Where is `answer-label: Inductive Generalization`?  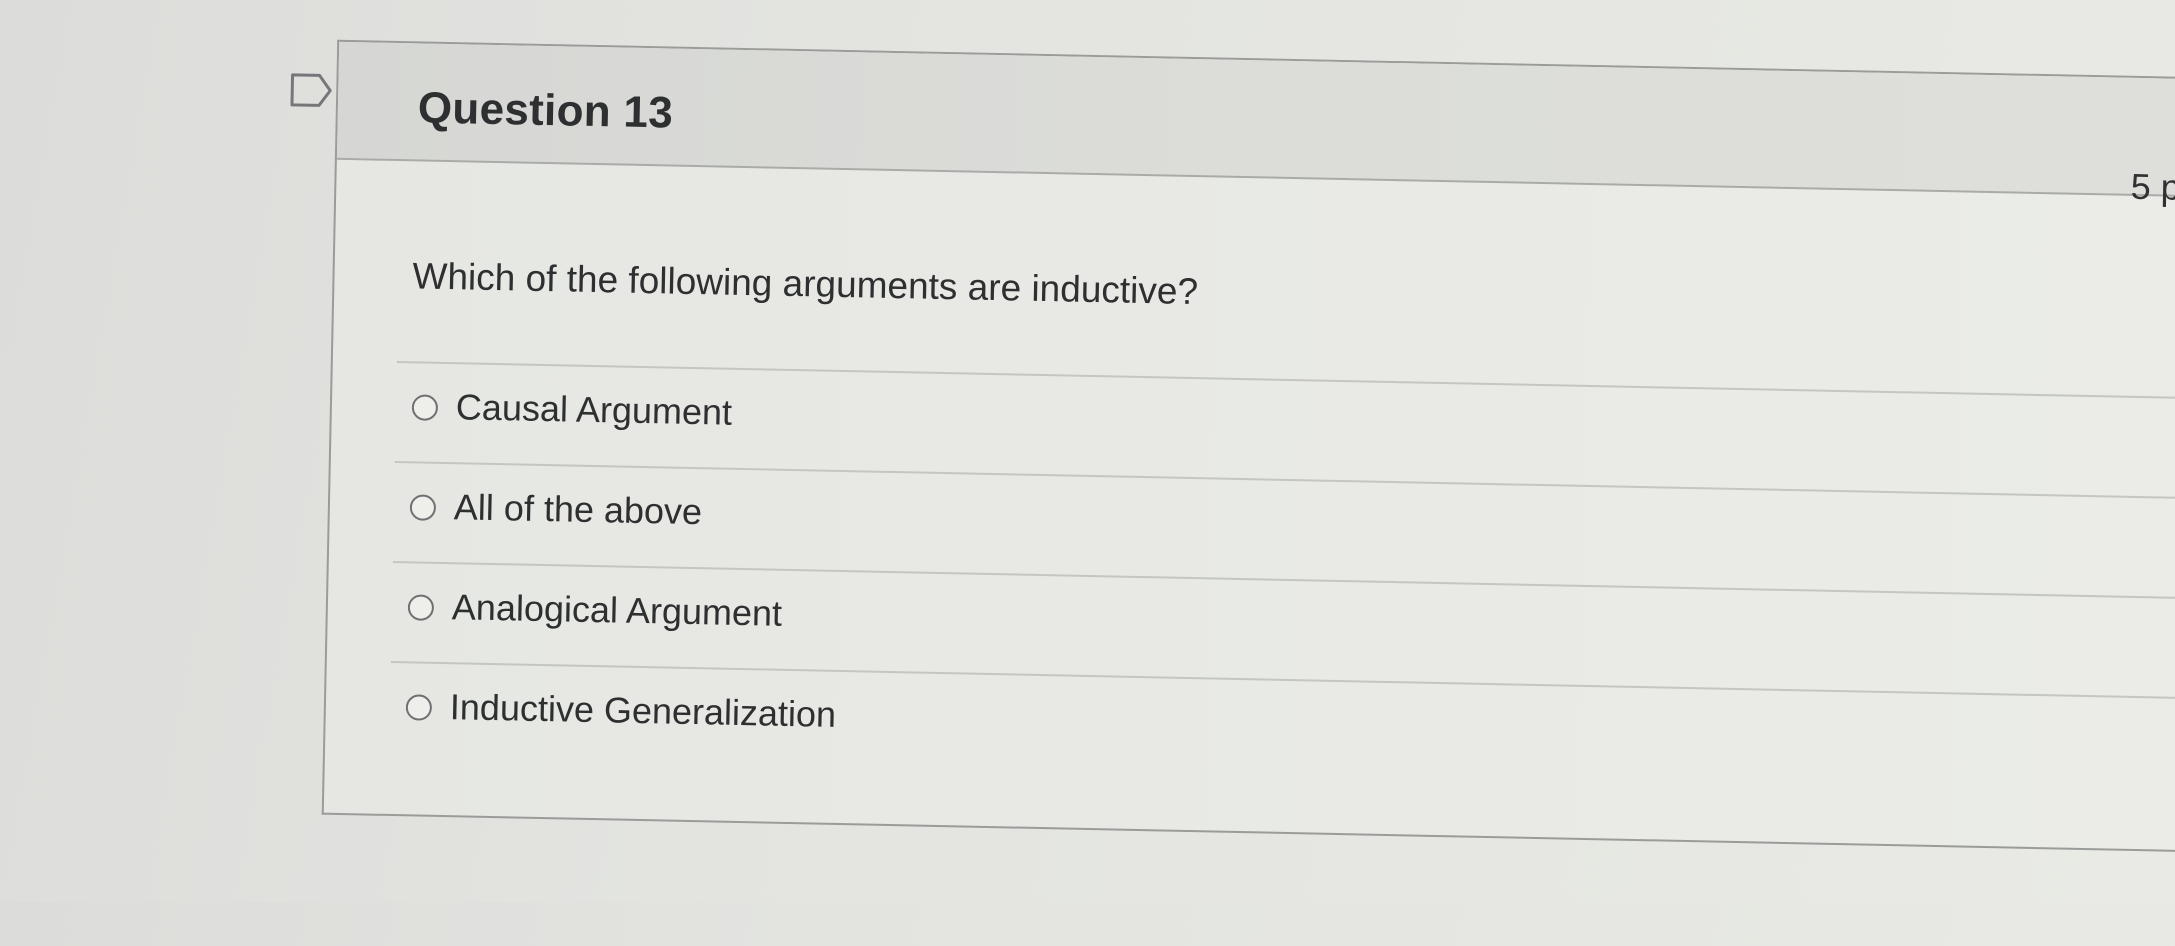 answer-label: Inductive Generalization is located at coordinates (642, 711).